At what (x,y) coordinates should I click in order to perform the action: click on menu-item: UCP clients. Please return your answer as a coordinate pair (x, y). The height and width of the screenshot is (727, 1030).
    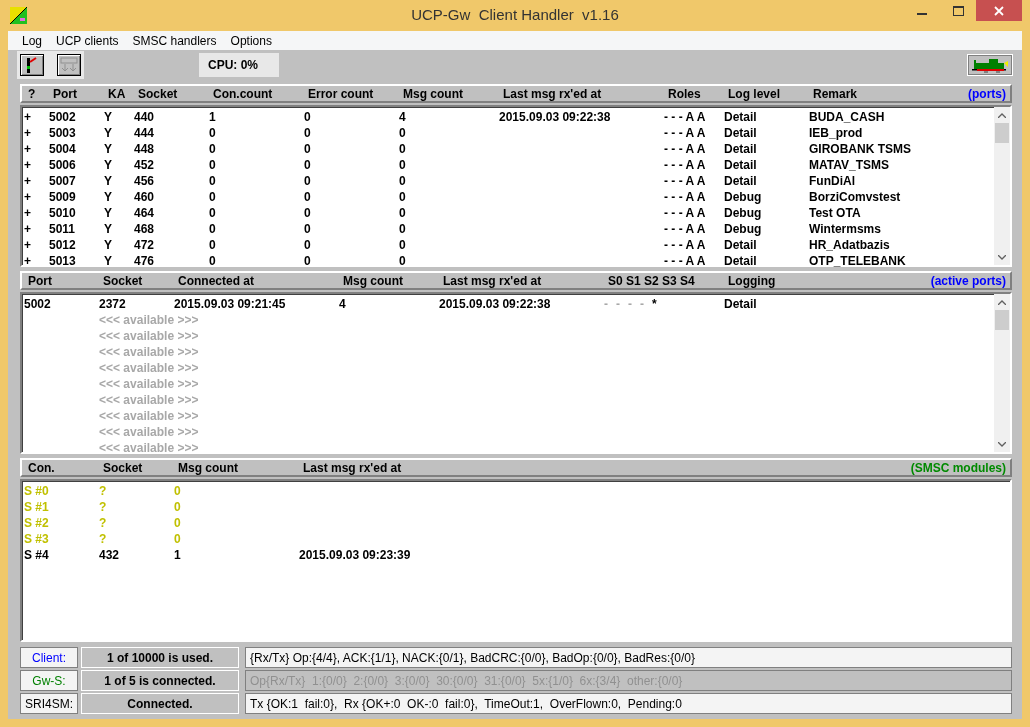
    Looking at the image, I should click on (87, 40).